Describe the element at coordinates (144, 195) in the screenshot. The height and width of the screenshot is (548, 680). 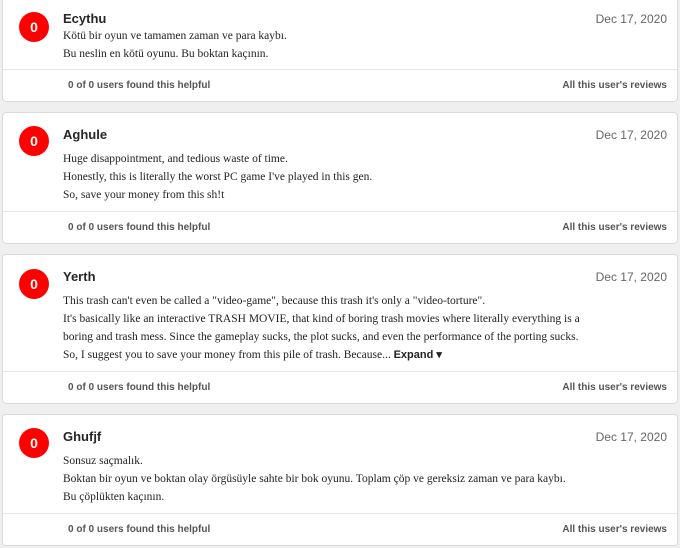
I see `review-text-line: So, save your money from this sh!t` at that location.